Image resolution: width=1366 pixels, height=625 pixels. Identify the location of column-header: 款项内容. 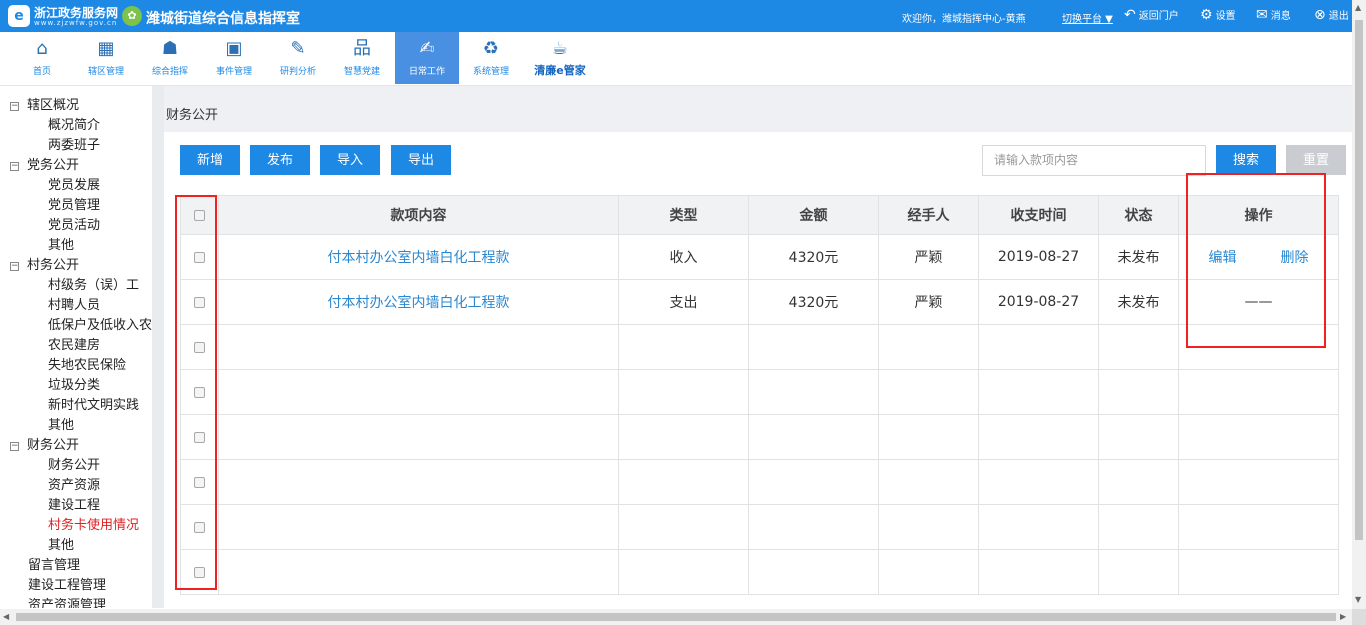
(418, 215).